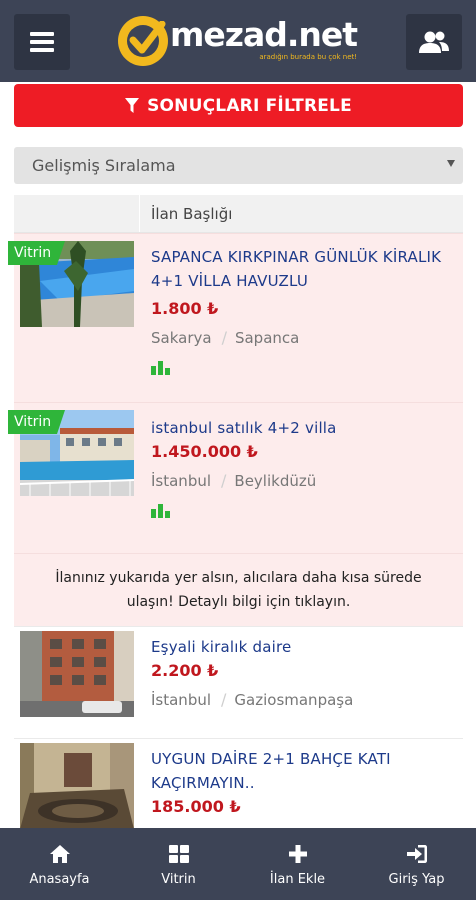 The width and height of the screenshot is (476, 900). What do you see at coordinates (298, 854) in the screenshot?
I see `plus-icon` at bounding box center [298, 854].